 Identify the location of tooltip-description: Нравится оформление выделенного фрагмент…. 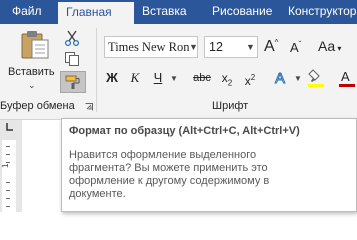
(169, 174).